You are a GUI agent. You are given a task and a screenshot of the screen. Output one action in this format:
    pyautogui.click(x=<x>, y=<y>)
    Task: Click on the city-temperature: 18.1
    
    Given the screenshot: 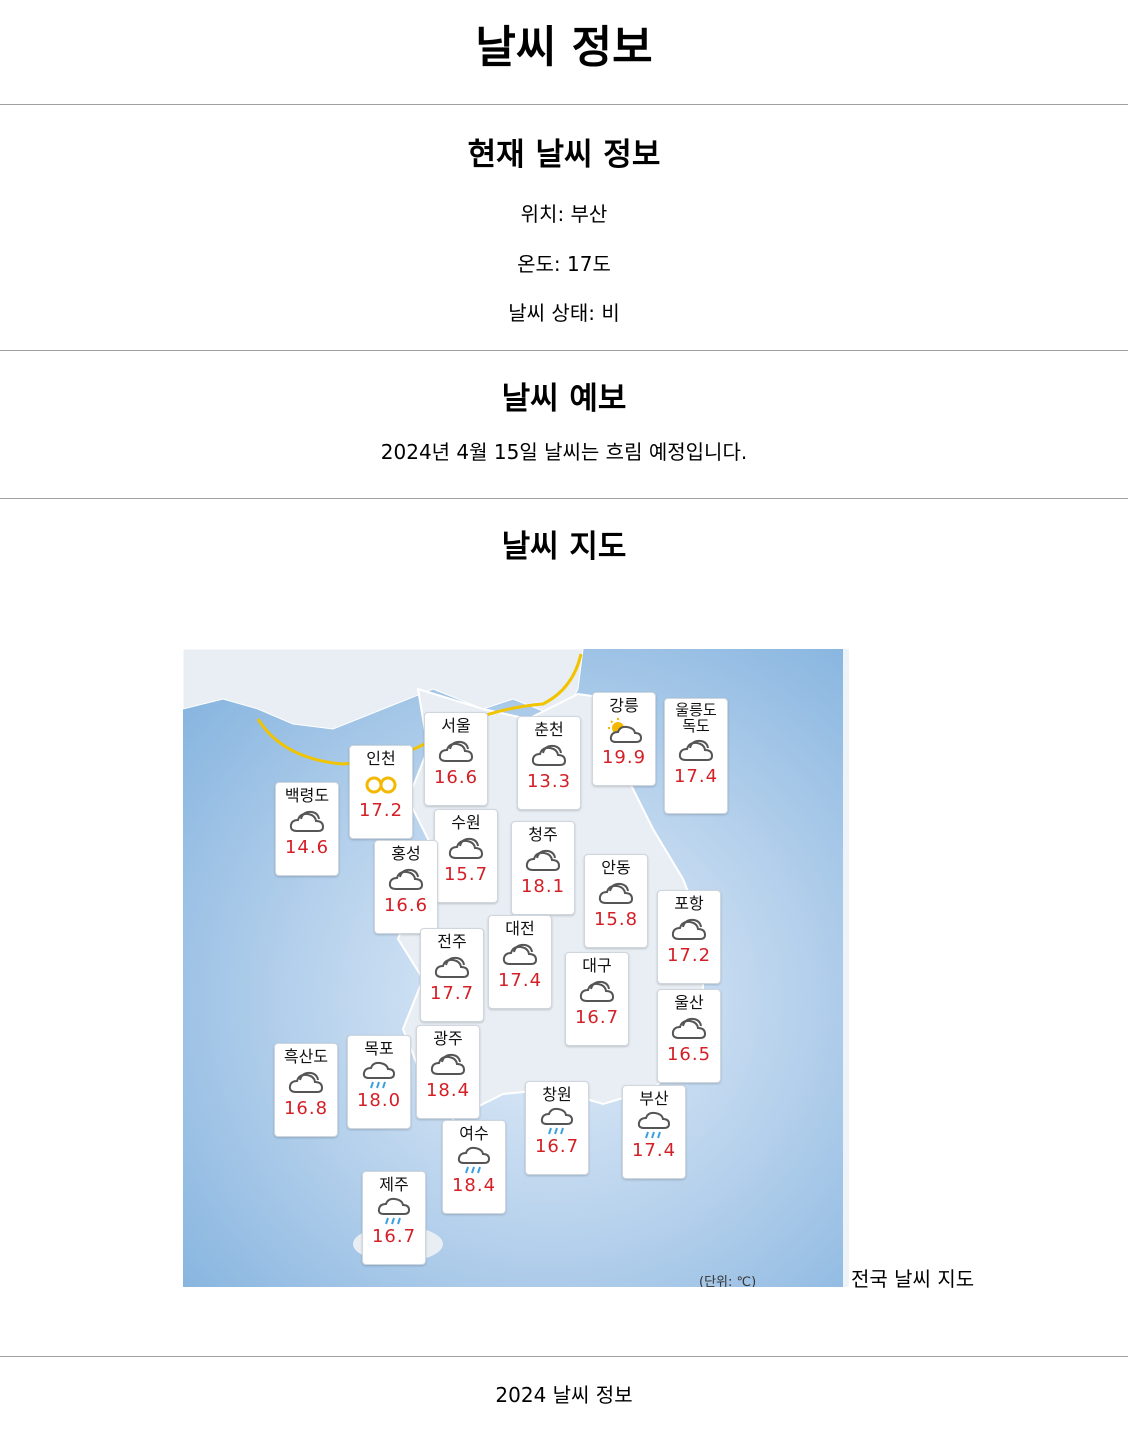 What is the action you would take?
    pyautogui.click(x=543, y=886)
    